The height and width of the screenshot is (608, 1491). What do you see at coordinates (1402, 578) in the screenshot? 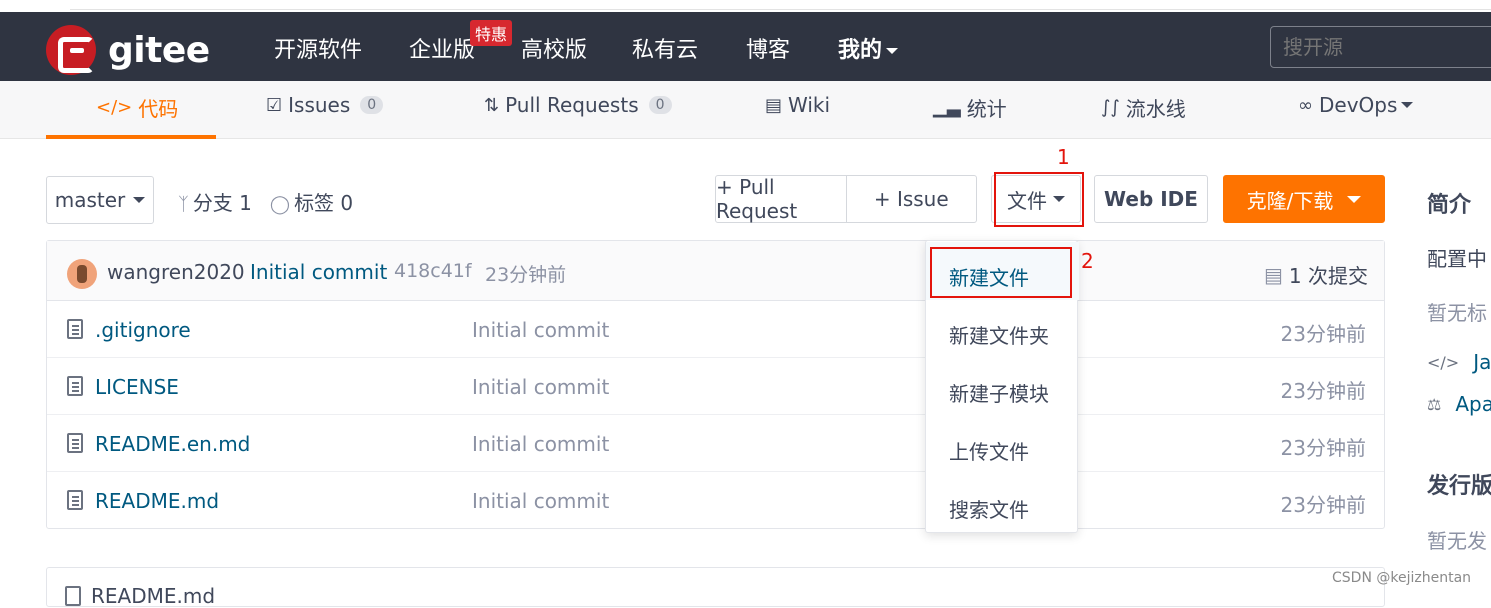
I see `watermark: CSDN @kejizhentan` at bounding box center [1402, 578].